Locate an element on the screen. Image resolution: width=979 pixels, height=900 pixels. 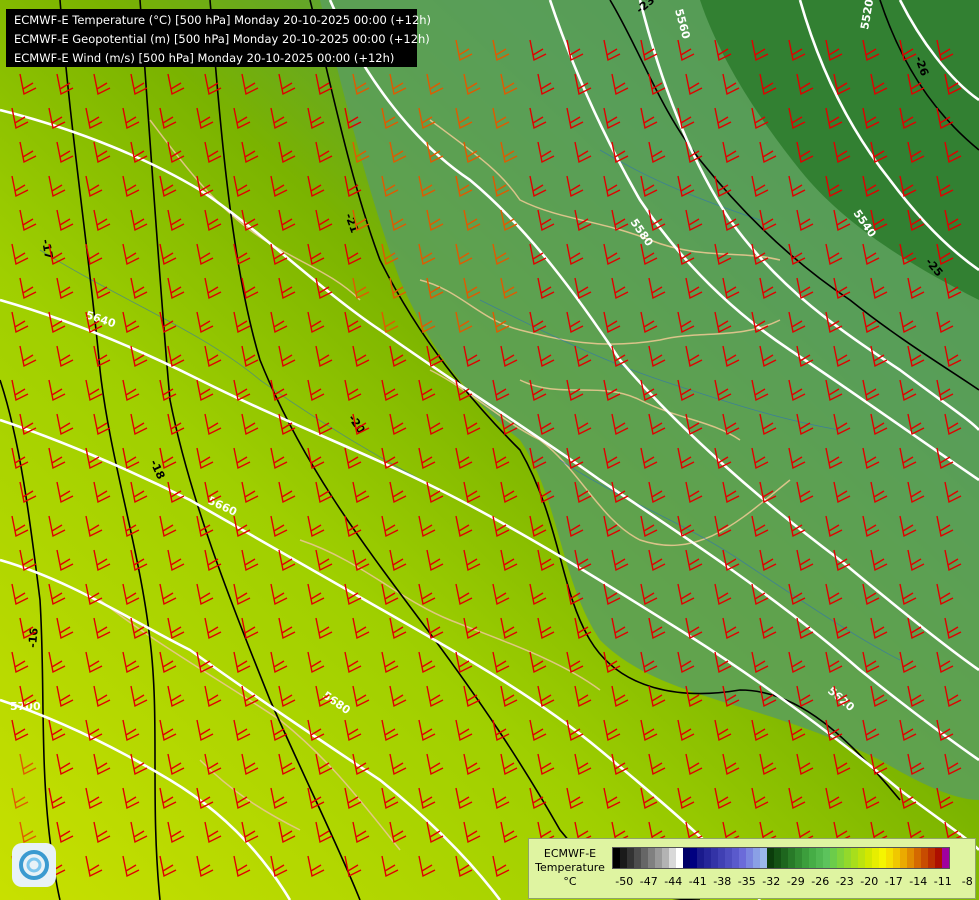
legend-field: Temperature is located at coordinates (570, 867).